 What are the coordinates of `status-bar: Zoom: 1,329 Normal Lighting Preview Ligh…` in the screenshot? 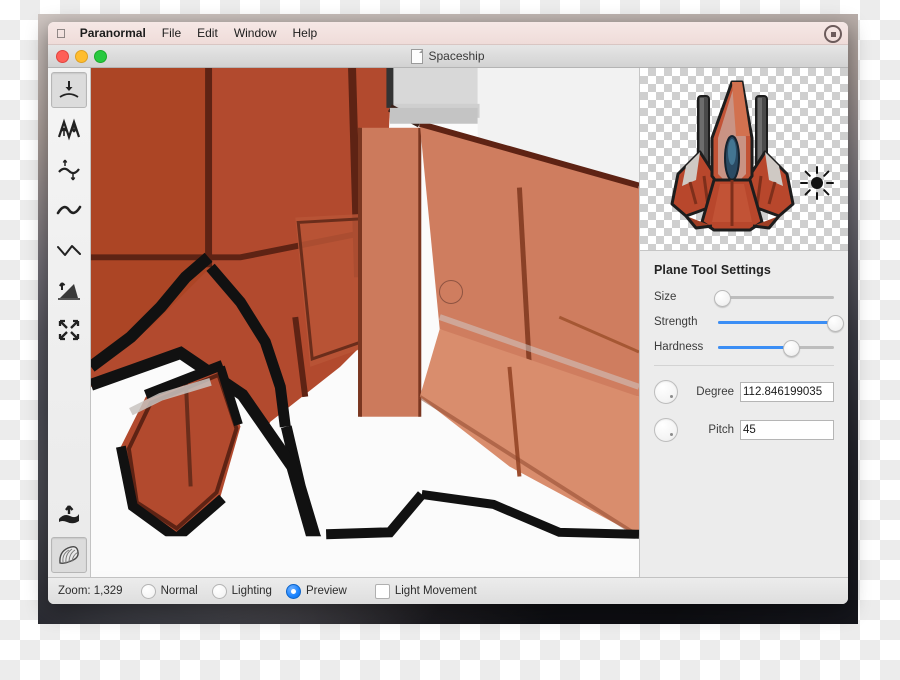 It's located at (448, 590).